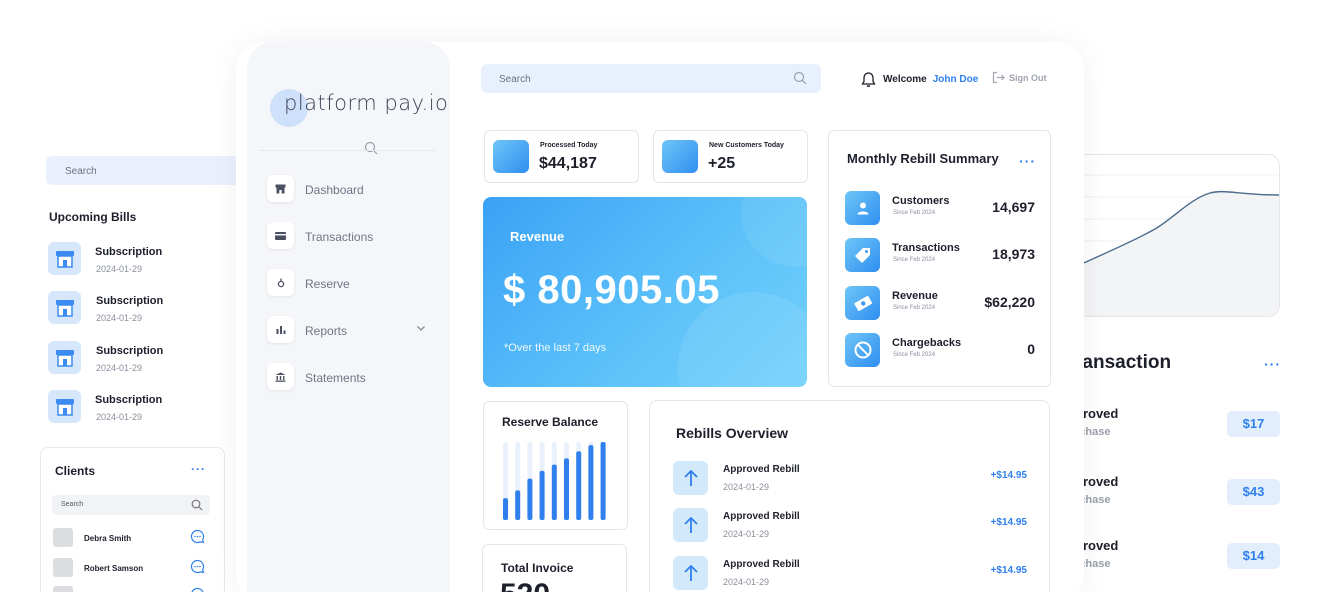  Describe the element at coordinates (1253, 492) in the screenshot. I see `transaction-amount: $43` at that location.